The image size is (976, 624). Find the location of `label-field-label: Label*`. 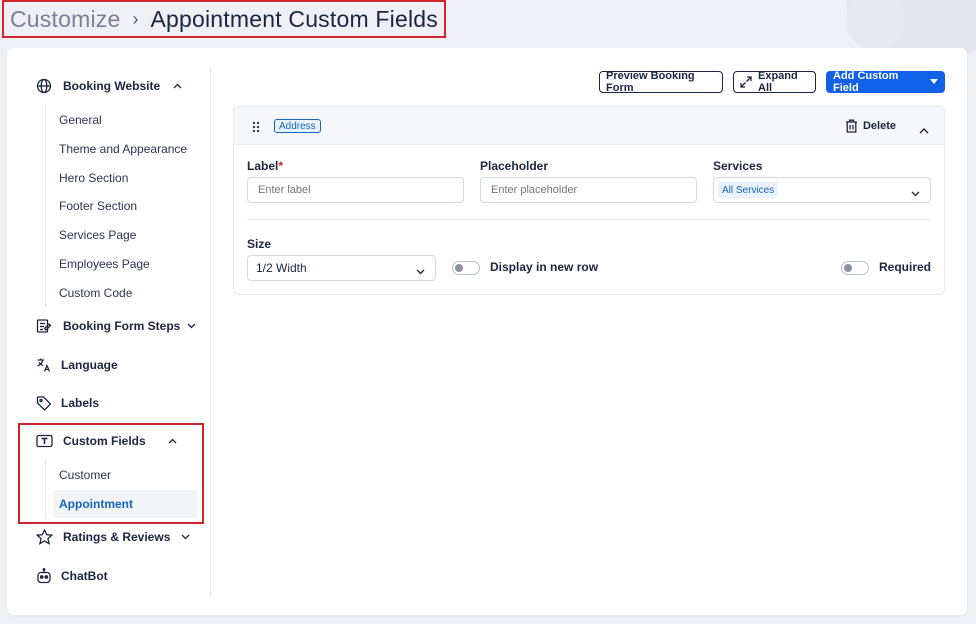

label-field-label: Label* is located at coordinates (265, 166).